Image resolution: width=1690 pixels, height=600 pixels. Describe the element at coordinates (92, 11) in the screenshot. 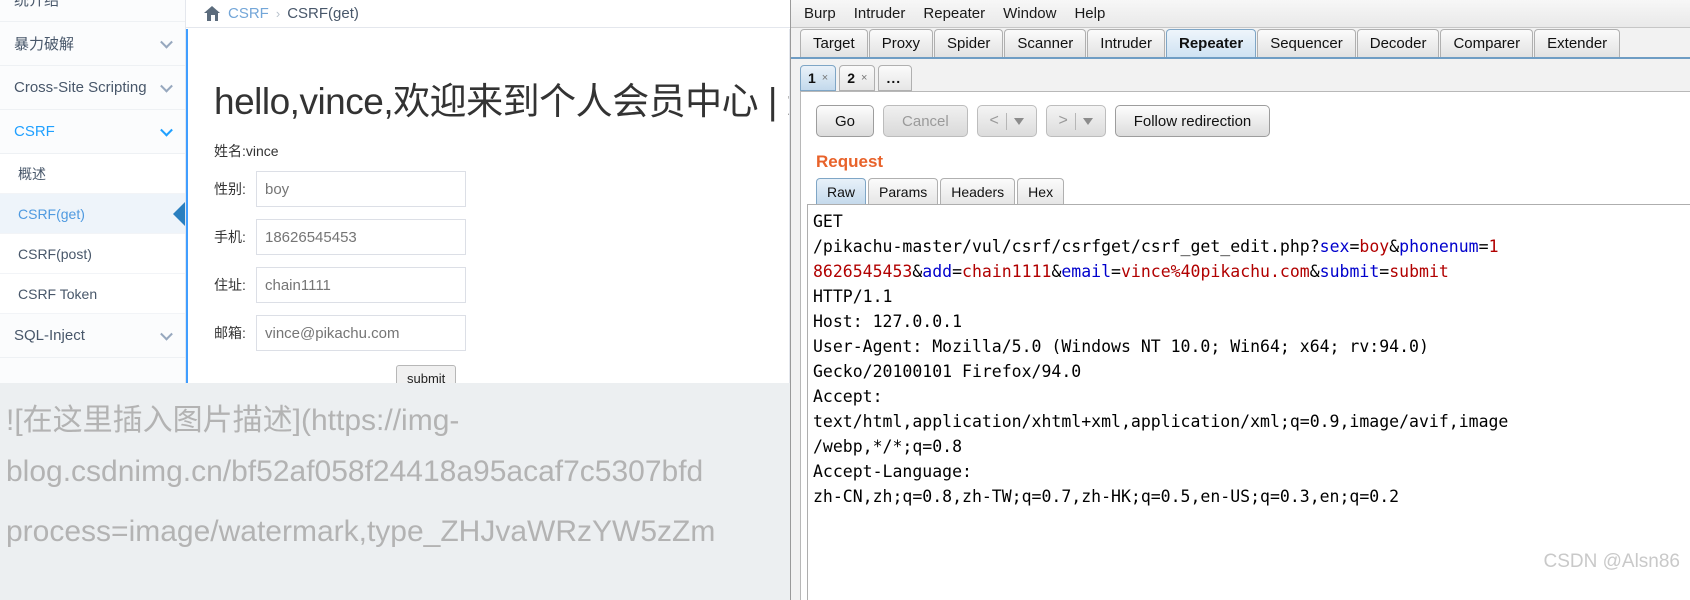

I see `sidebar-item-overview: 统介绍` at that location.